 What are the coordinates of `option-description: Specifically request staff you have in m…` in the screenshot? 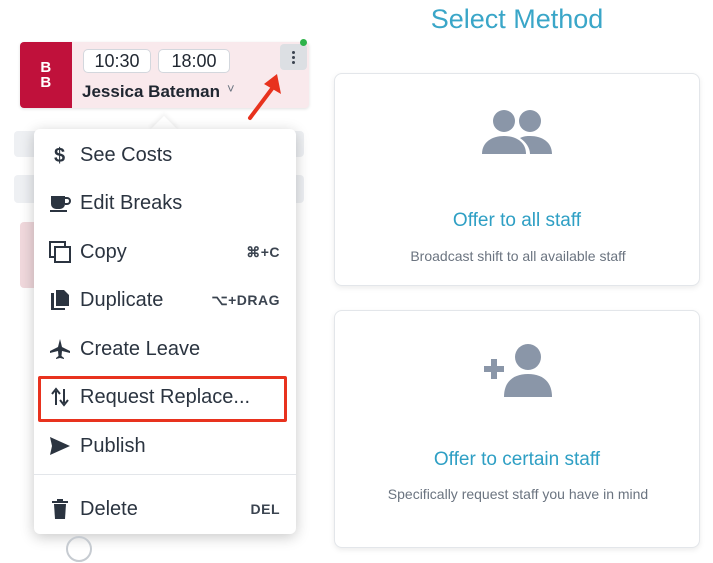 It's located at (518, 494).